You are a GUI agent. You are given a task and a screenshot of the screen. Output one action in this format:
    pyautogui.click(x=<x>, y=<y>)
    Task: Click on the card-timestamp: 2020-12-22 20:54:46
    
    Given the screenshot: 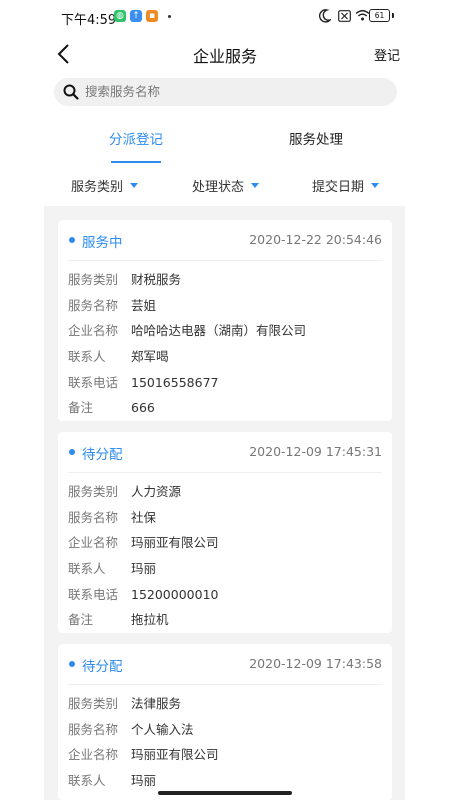 What is the action you would take?
    pyautogui.click(x=315, y=239)
    